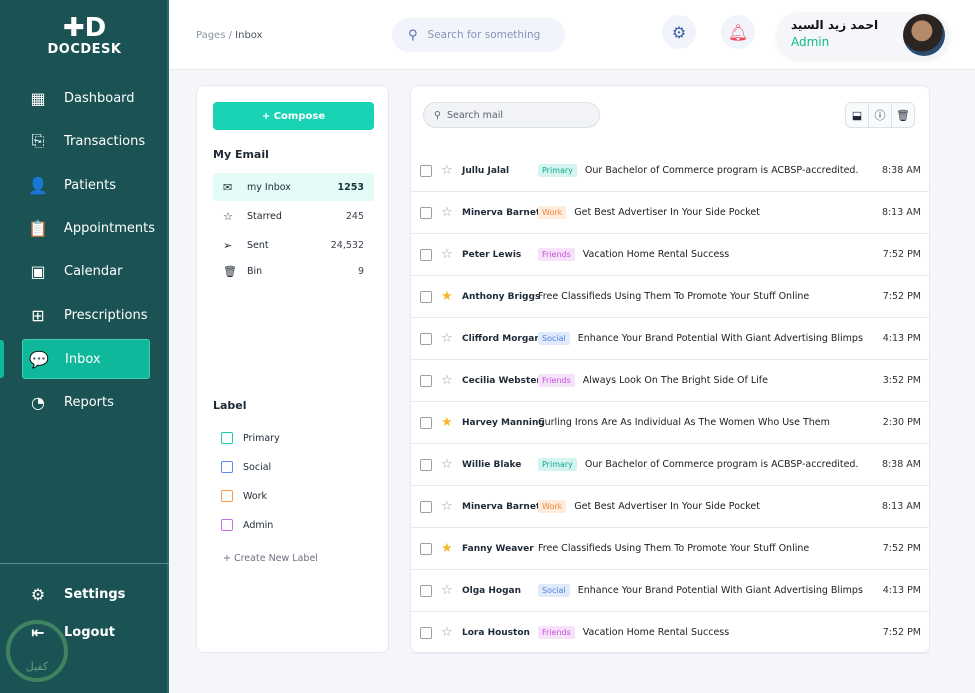 This screenshot has height=693, width=975. Describe the element at coordinates (354, 216) in the screenshot. I see `folder-count: 245` at that location.